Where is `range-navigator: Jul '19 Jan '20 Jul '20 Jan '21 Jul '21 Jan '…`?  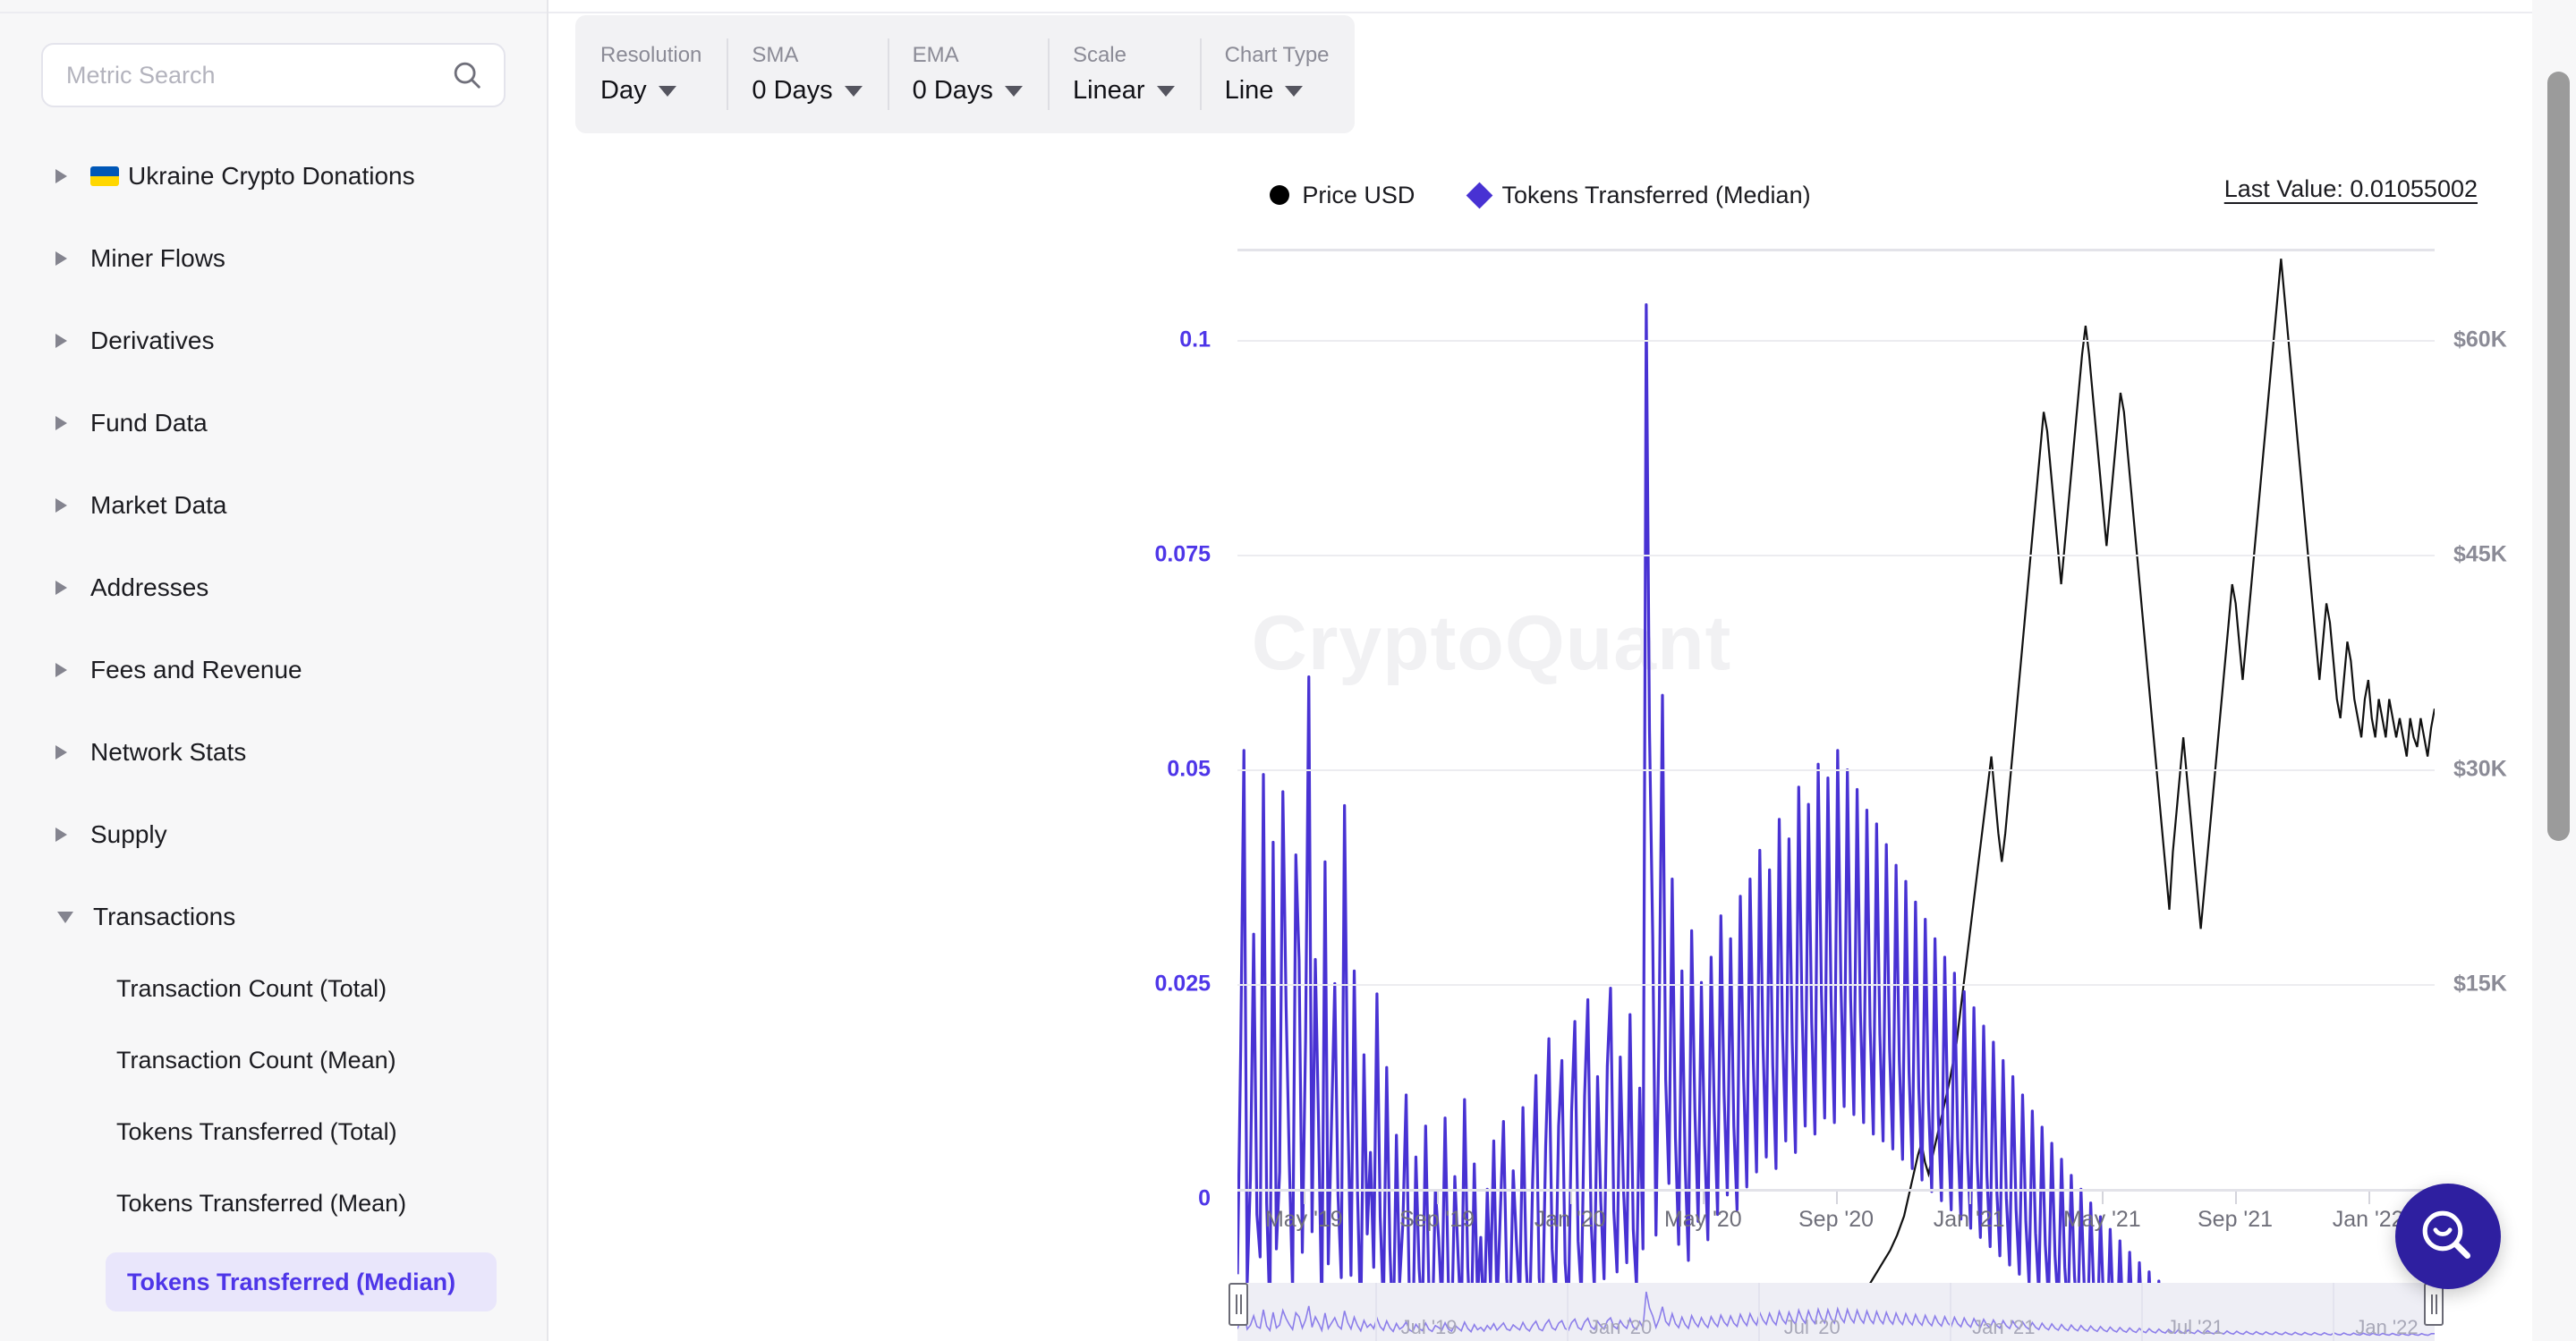 range-navigator: Jul '19 Jan '20 Jul '20 Jan '21 Jul '21 Jan '… is located at coordinates (1836, 1312).